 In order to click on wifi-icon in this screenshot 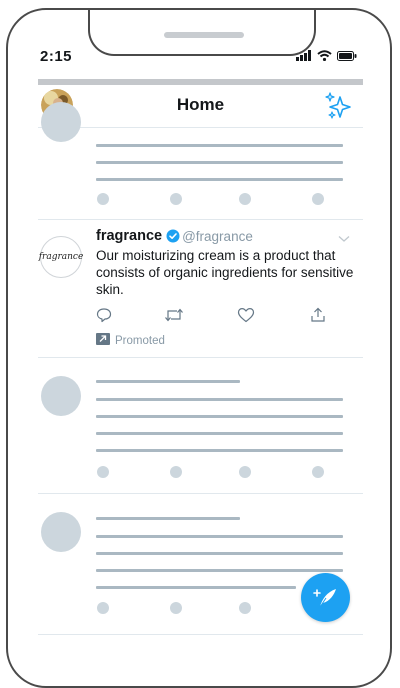, I will do `click(324, 55)`.